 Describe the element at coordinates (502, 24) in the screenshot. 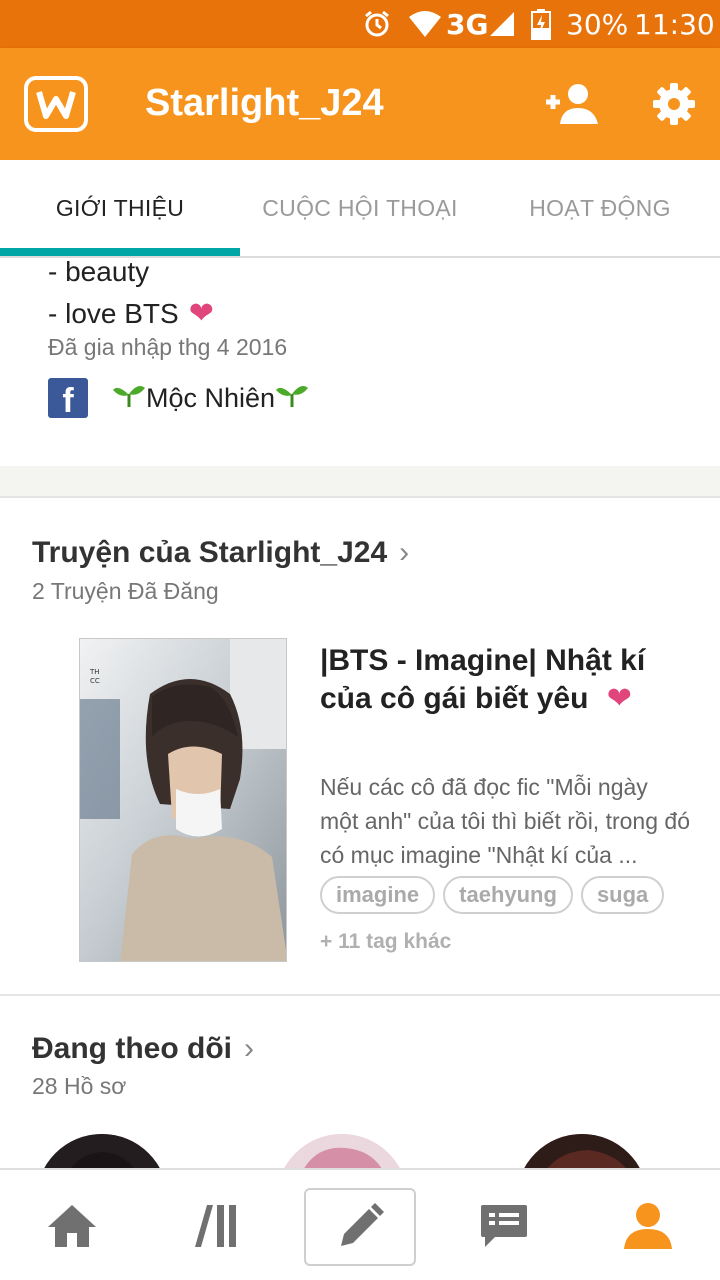

I see `signal-icon` at that location.